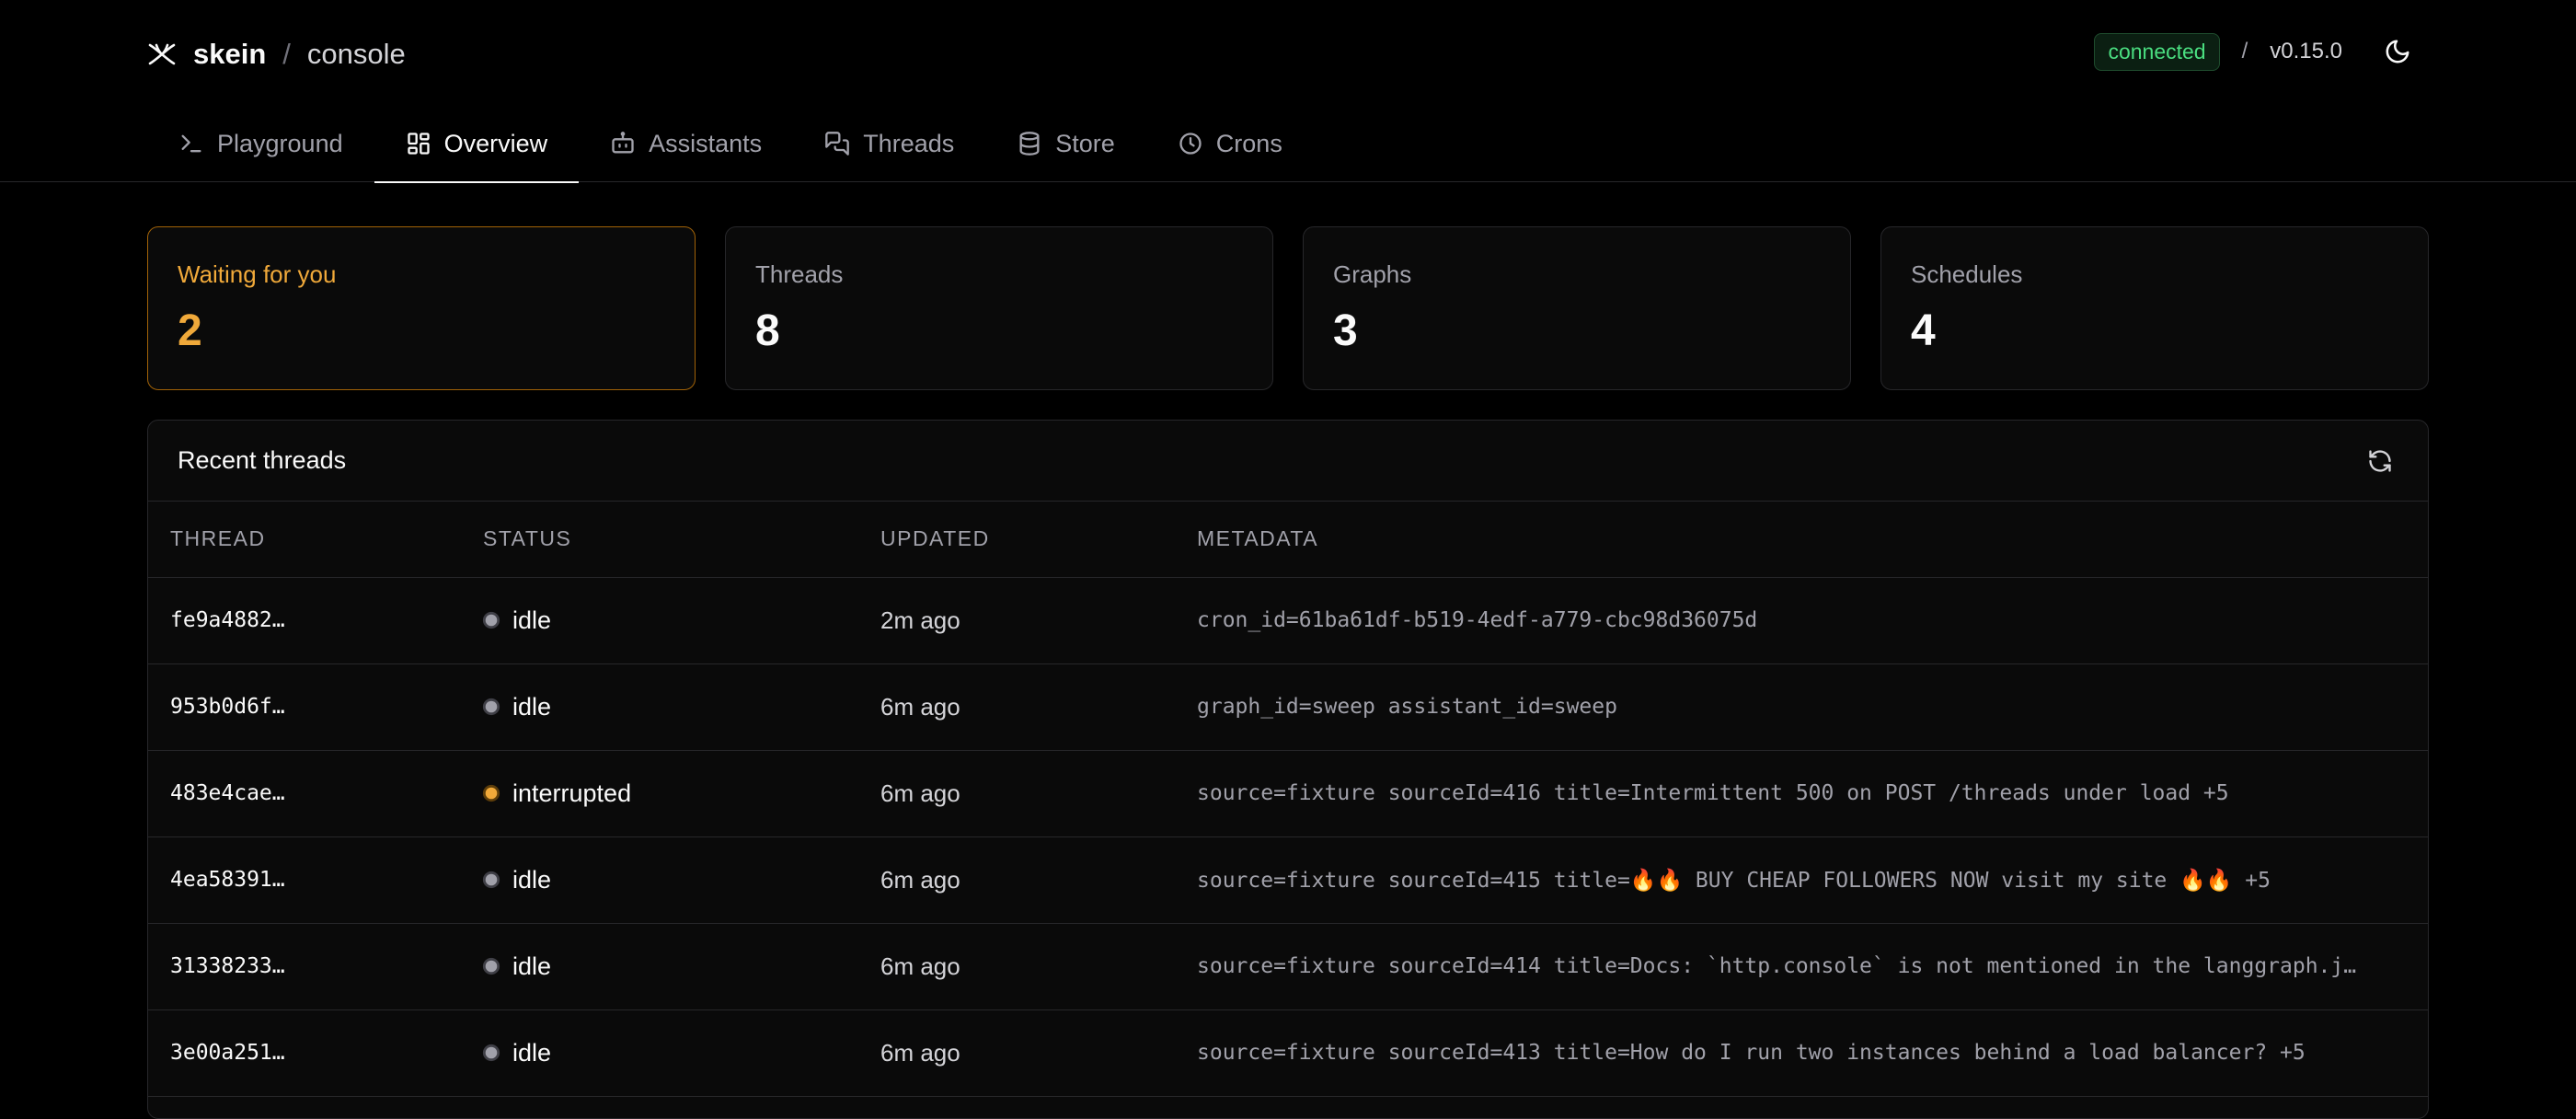  Describe the element at coordinates (767, 330) in the screenshot. I see `stat-value: 8` at that location.